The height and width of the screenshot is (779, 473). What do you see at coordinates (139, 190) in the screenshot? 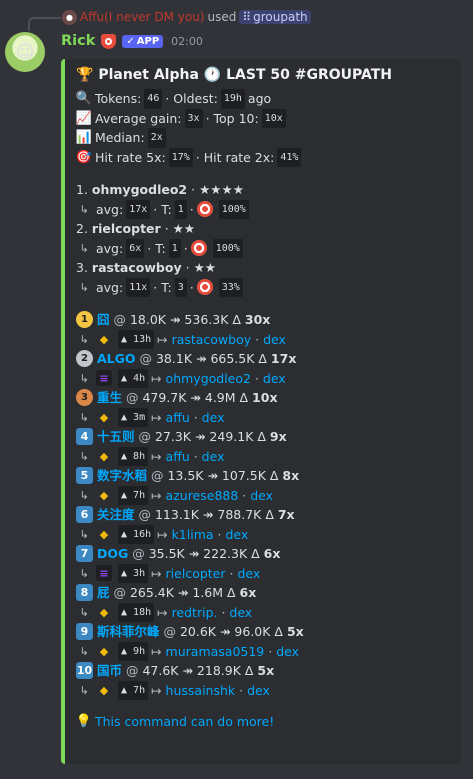
I see `caller-name: ohmygodleo2` at bounding box center [139, 190].